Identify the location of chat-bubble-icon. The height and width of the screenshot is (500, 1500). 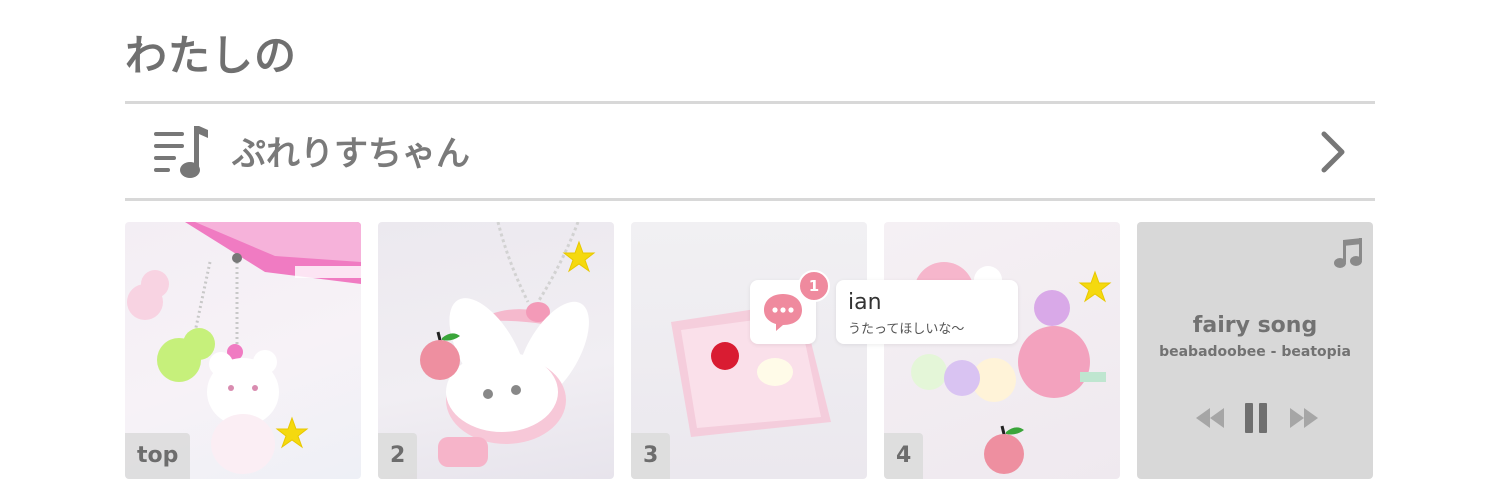
(783, 312).